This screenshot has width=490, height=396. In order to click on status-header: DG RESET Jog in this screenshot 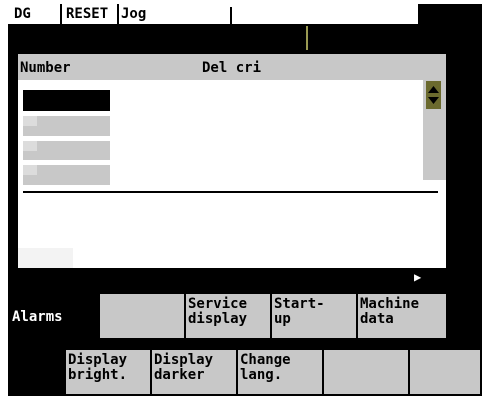, I will do `click(213, 15)`.